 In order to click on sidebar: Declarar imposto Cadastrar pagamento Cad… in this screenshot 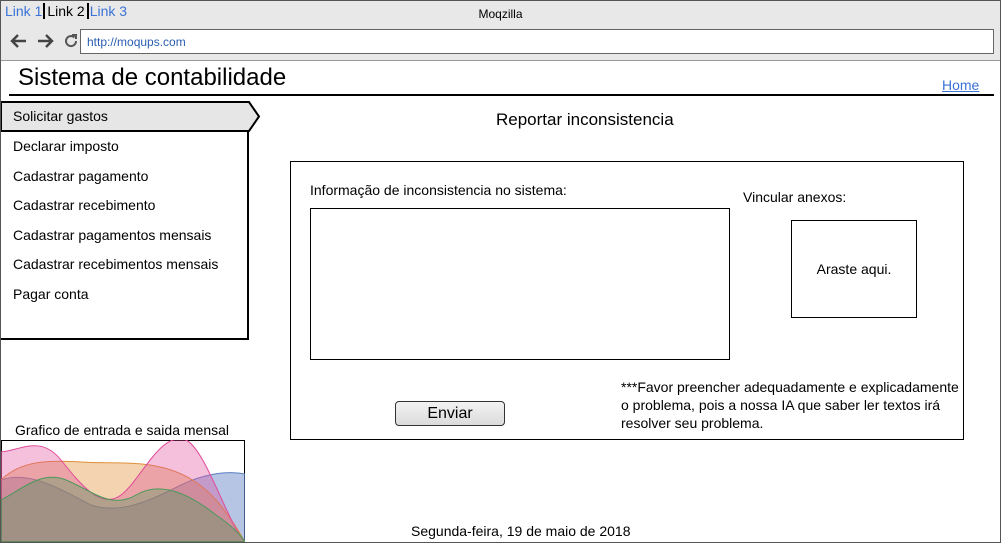, I will do `click(125, 220)`.